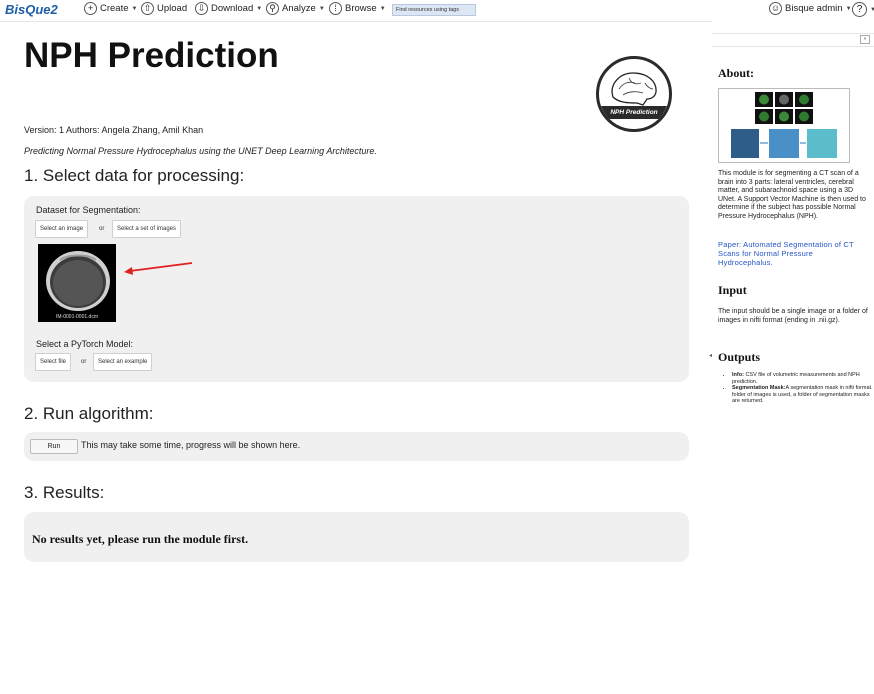 The image size is (874, 694). What do you see at coordinates (634, 94) in the screenshot?
I see `module-logo: NPH Prediction` at bounding box center [634, 94].